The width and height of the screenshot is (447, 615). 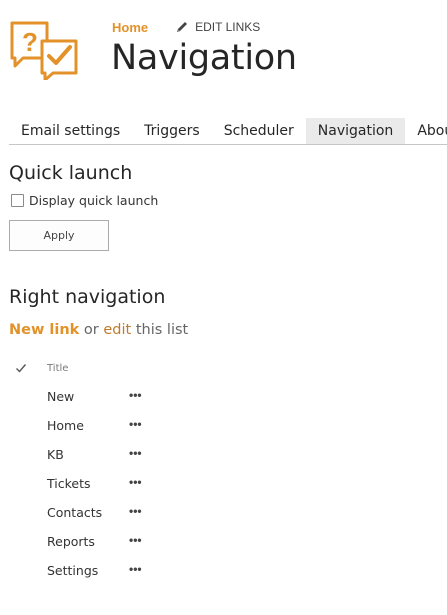 I want to click on or-text: or, so click(x=91, y=330).